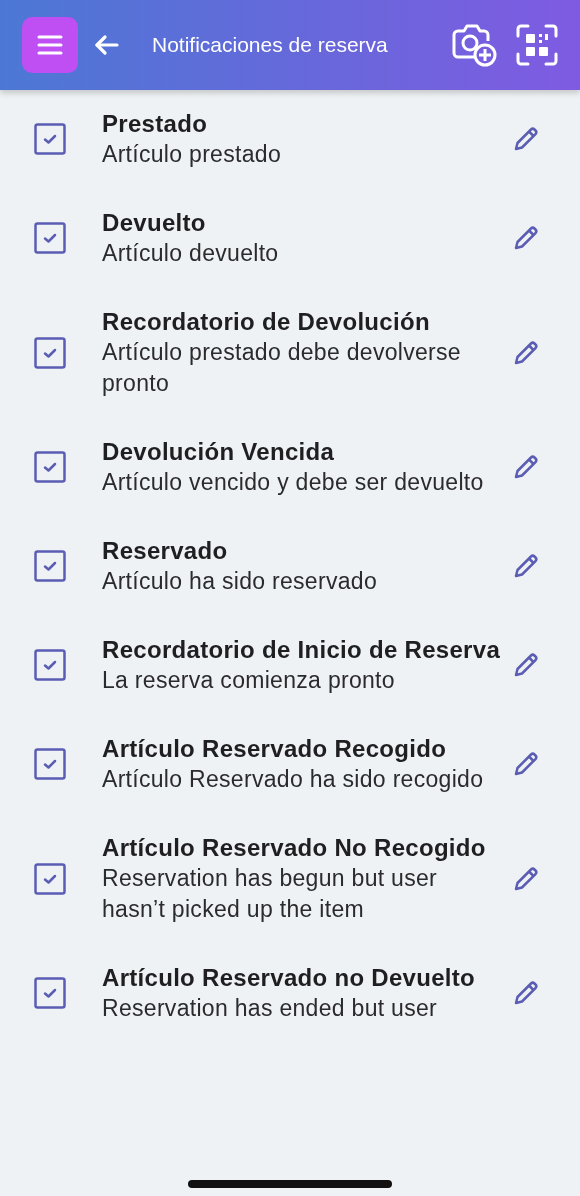 The image size is (580, 1196). I want to click on notification-title: Artículo Reservado no Devuelto, so click(289, 978).